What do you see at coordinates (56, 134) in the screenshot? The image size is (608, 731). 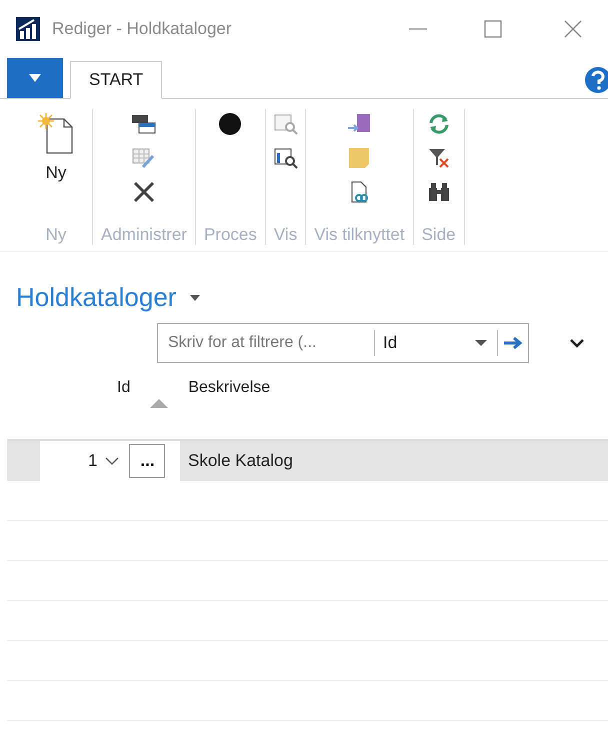 I see `new-document-icon` at bounding box center [56, 134].